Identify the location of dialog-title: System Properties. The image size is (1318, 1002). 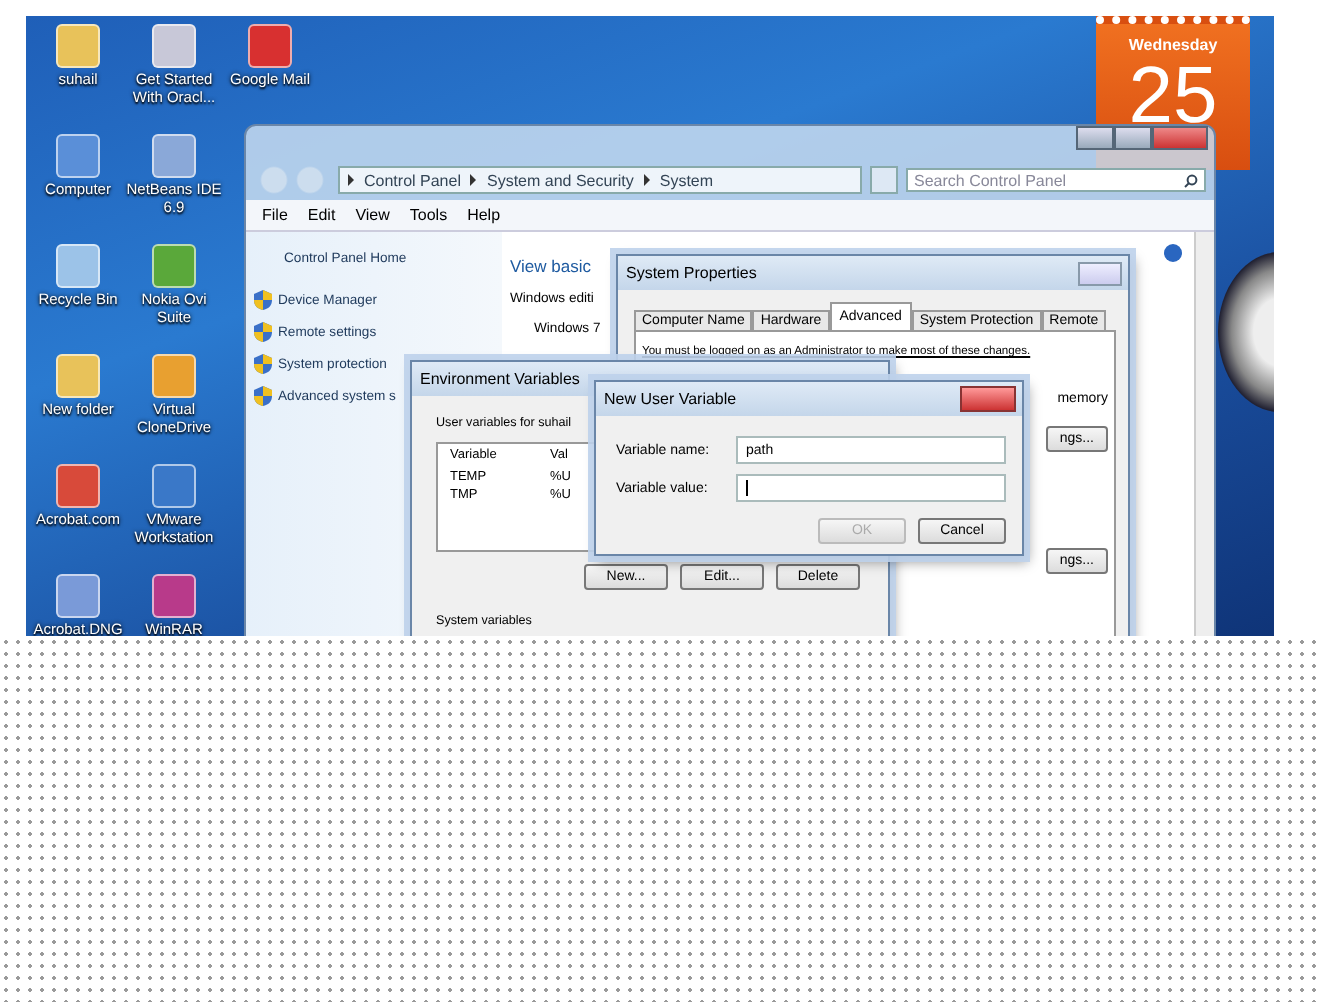
(691, 273).